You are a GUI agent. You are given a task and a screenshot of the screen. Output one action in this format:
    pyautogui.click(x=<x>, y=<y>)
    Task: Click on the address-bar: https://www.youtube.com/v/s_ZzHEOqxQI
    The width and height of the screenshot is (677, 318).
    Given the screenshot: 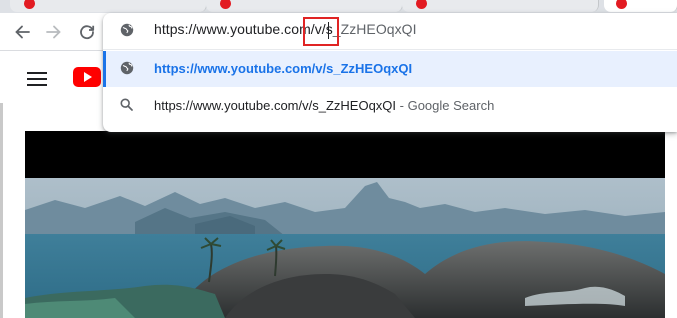 What is the action you would take?
    pyautogui.click(x=390, y=31)
    